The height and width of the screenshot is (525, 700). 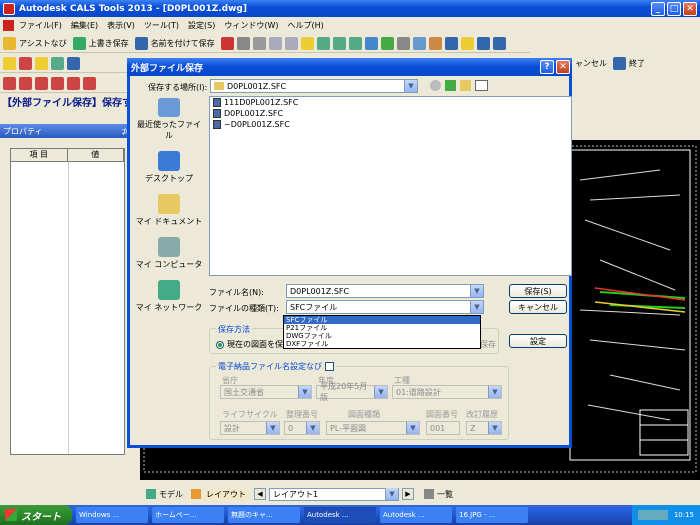 I want to click on prev-layout-button: ◀, so click(x=260, y=494).